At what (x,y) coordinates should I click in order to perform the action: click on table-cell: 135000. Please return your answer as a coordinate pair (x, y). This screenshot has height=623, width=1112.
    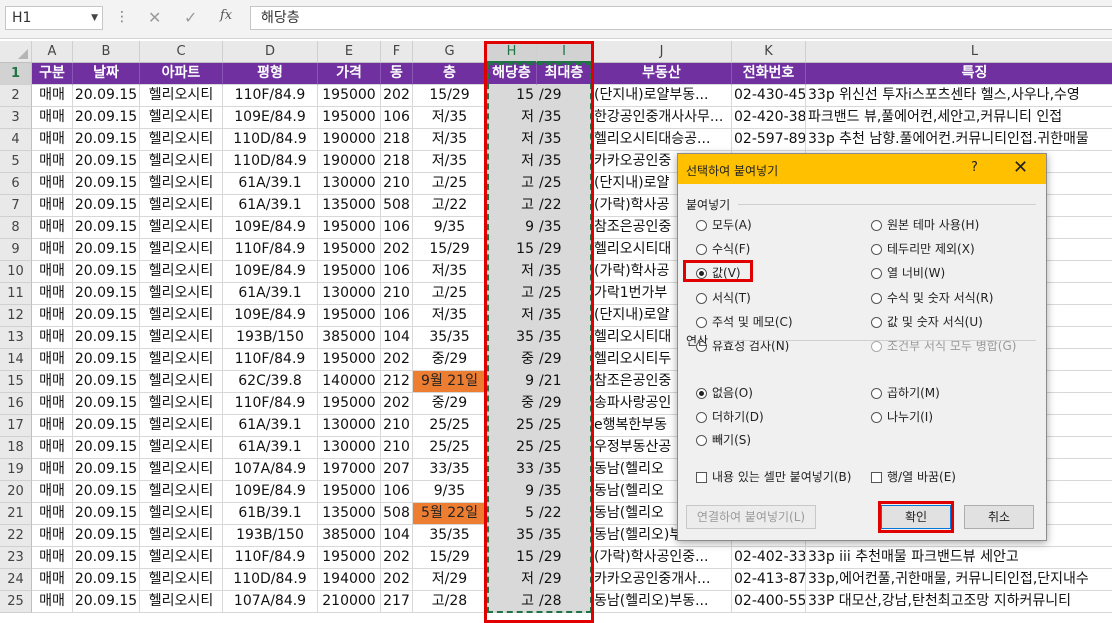
    Looking at the image, I should click on (349, 514).